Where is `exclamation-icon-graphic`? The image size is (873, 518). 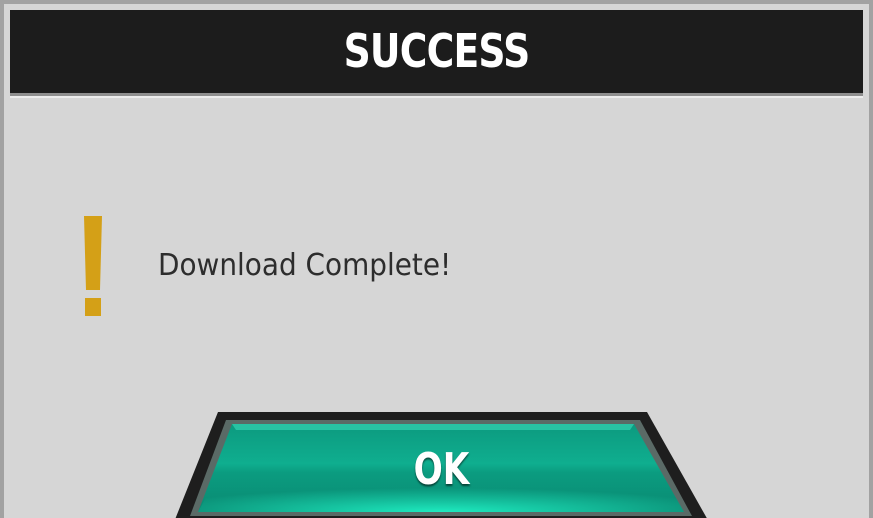
exclamation-icon-graphic is located at coordinates (93, 266).